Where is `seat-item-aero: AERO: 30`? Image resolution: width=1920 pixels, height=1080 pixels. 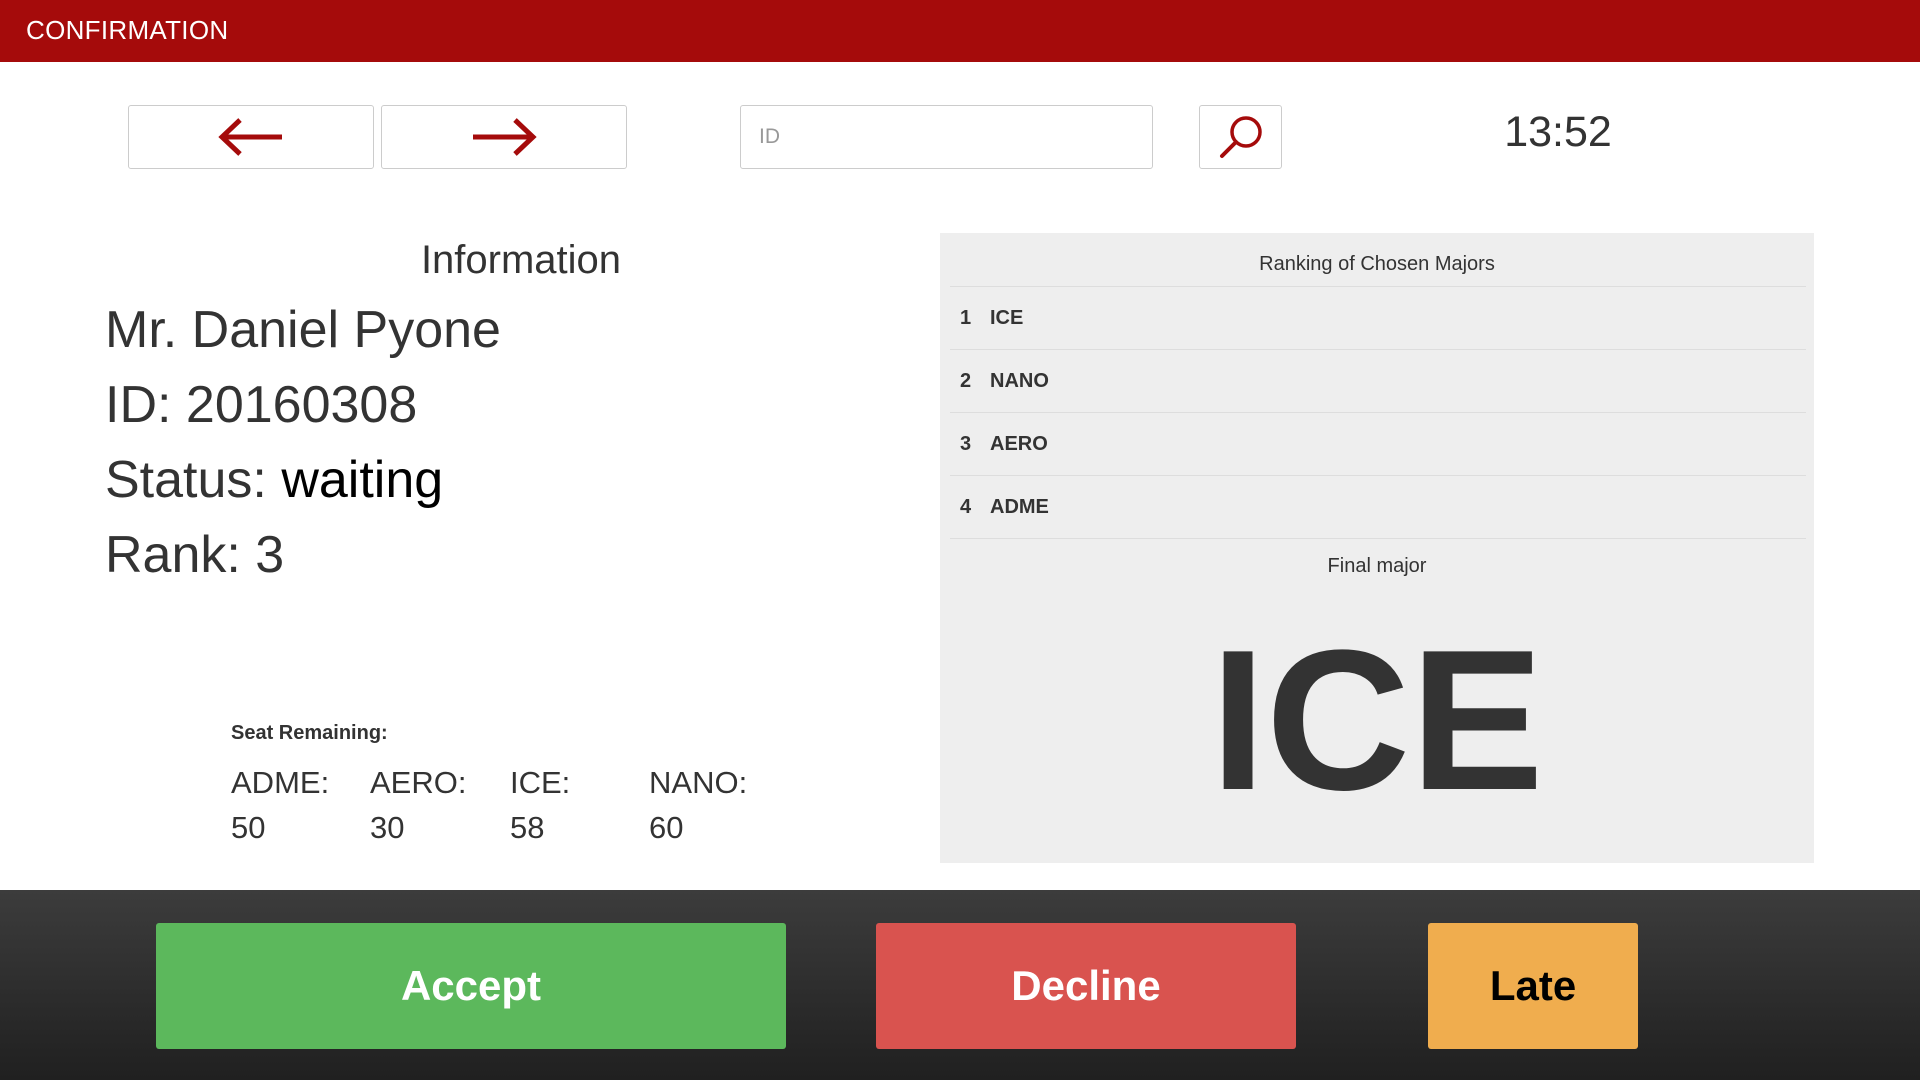 seat-item-aero: AERO: 30 is located at coordinates (440, 805).